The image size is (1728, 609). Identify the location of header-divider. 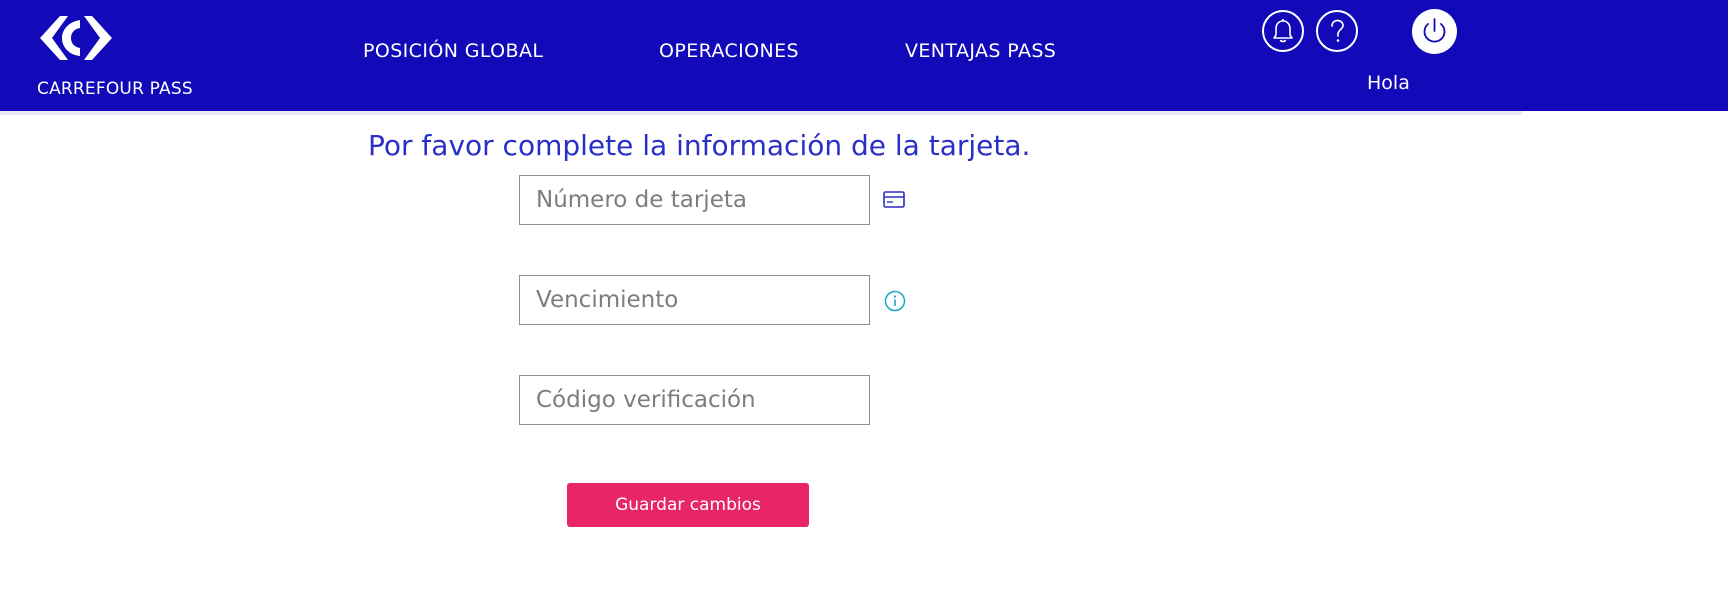
(761, 113).